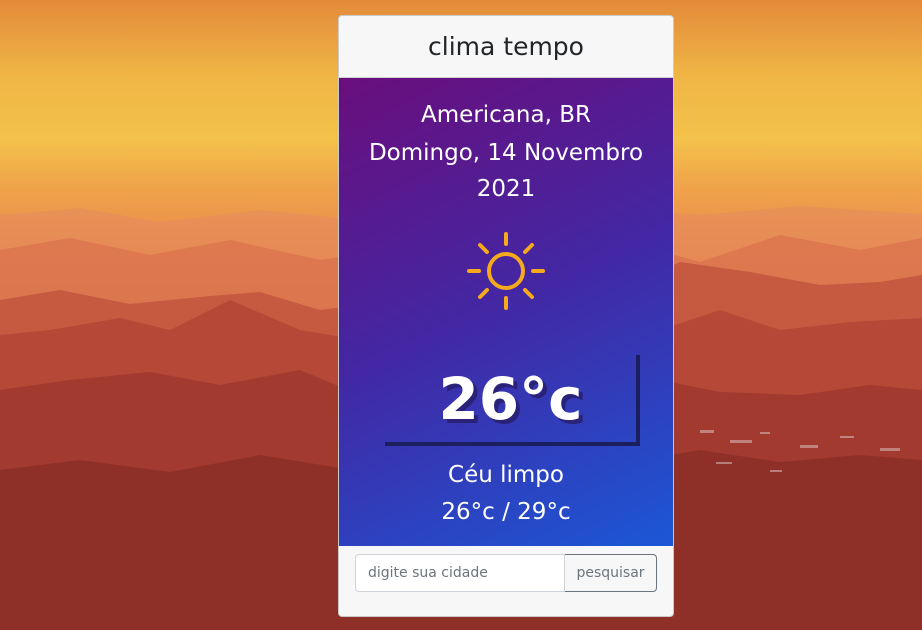 This screenshot has width=922, height=630. What do you see at coordinates (611, 573) in the screenshot?
I see `search-button: pesquisar` at bounding box center [611, 573].